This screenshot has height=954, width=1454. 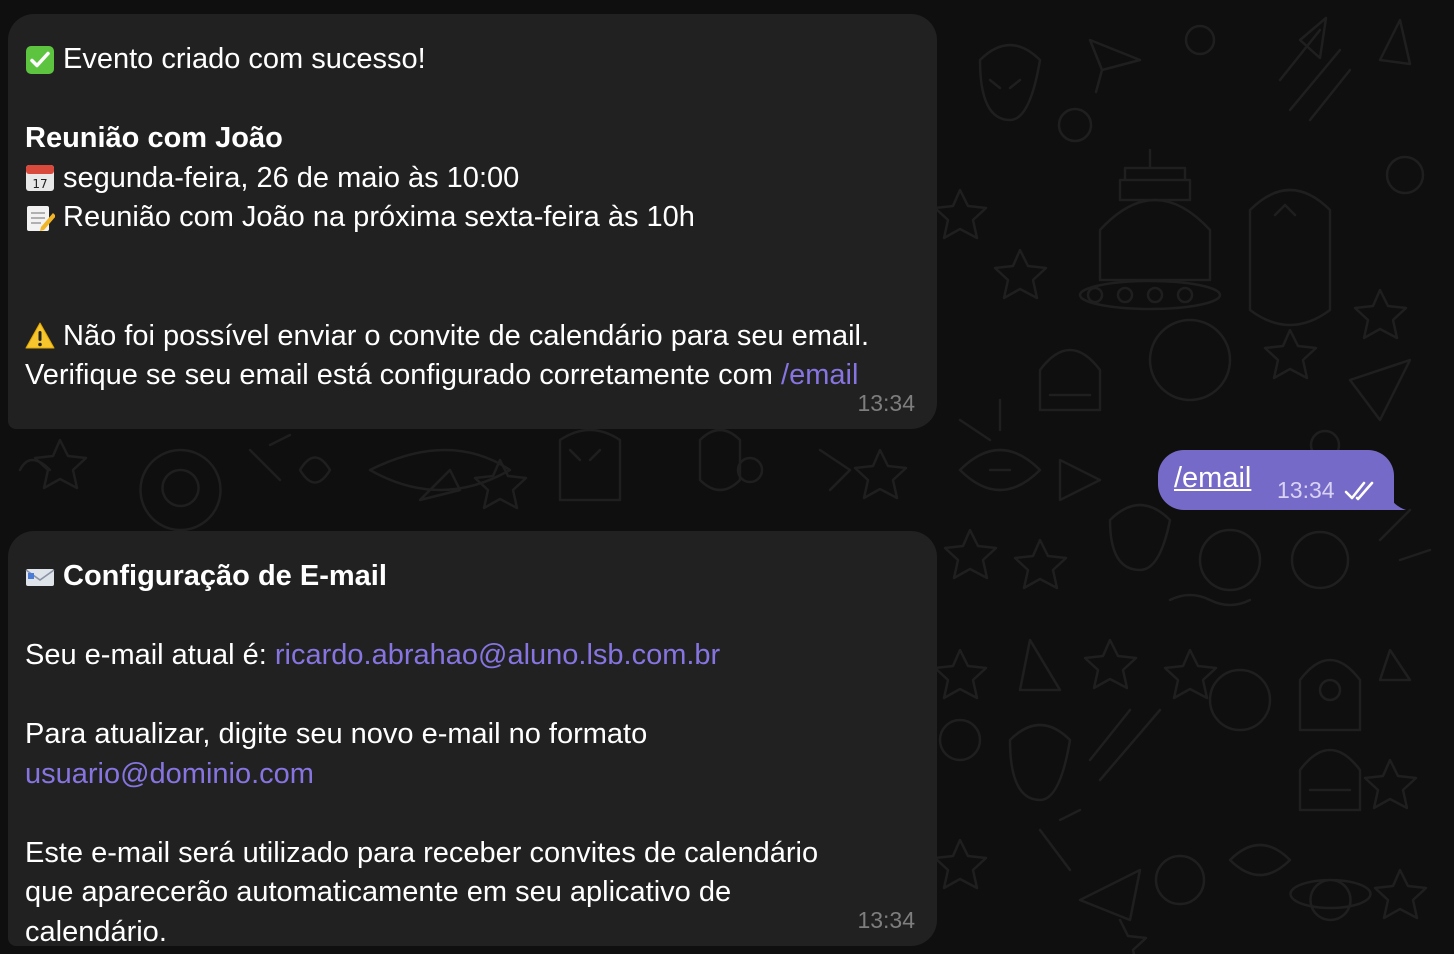 What do you see at coordinates (473, 775) in the screenshot?
I see `format-example-link: usuario@dominio.com` at bounding box center [473, 775].